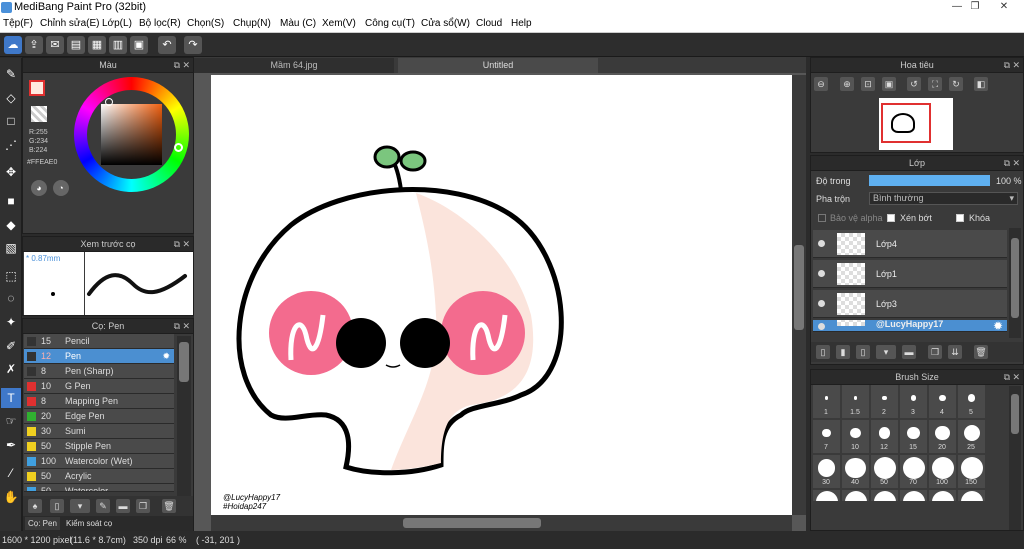 Image resolution: width=1024 pixels, height=549 pixels. Describe the element at coordinates (11, 74) in the screenshot. I see `brush-tool-icon: ✎` at that location.